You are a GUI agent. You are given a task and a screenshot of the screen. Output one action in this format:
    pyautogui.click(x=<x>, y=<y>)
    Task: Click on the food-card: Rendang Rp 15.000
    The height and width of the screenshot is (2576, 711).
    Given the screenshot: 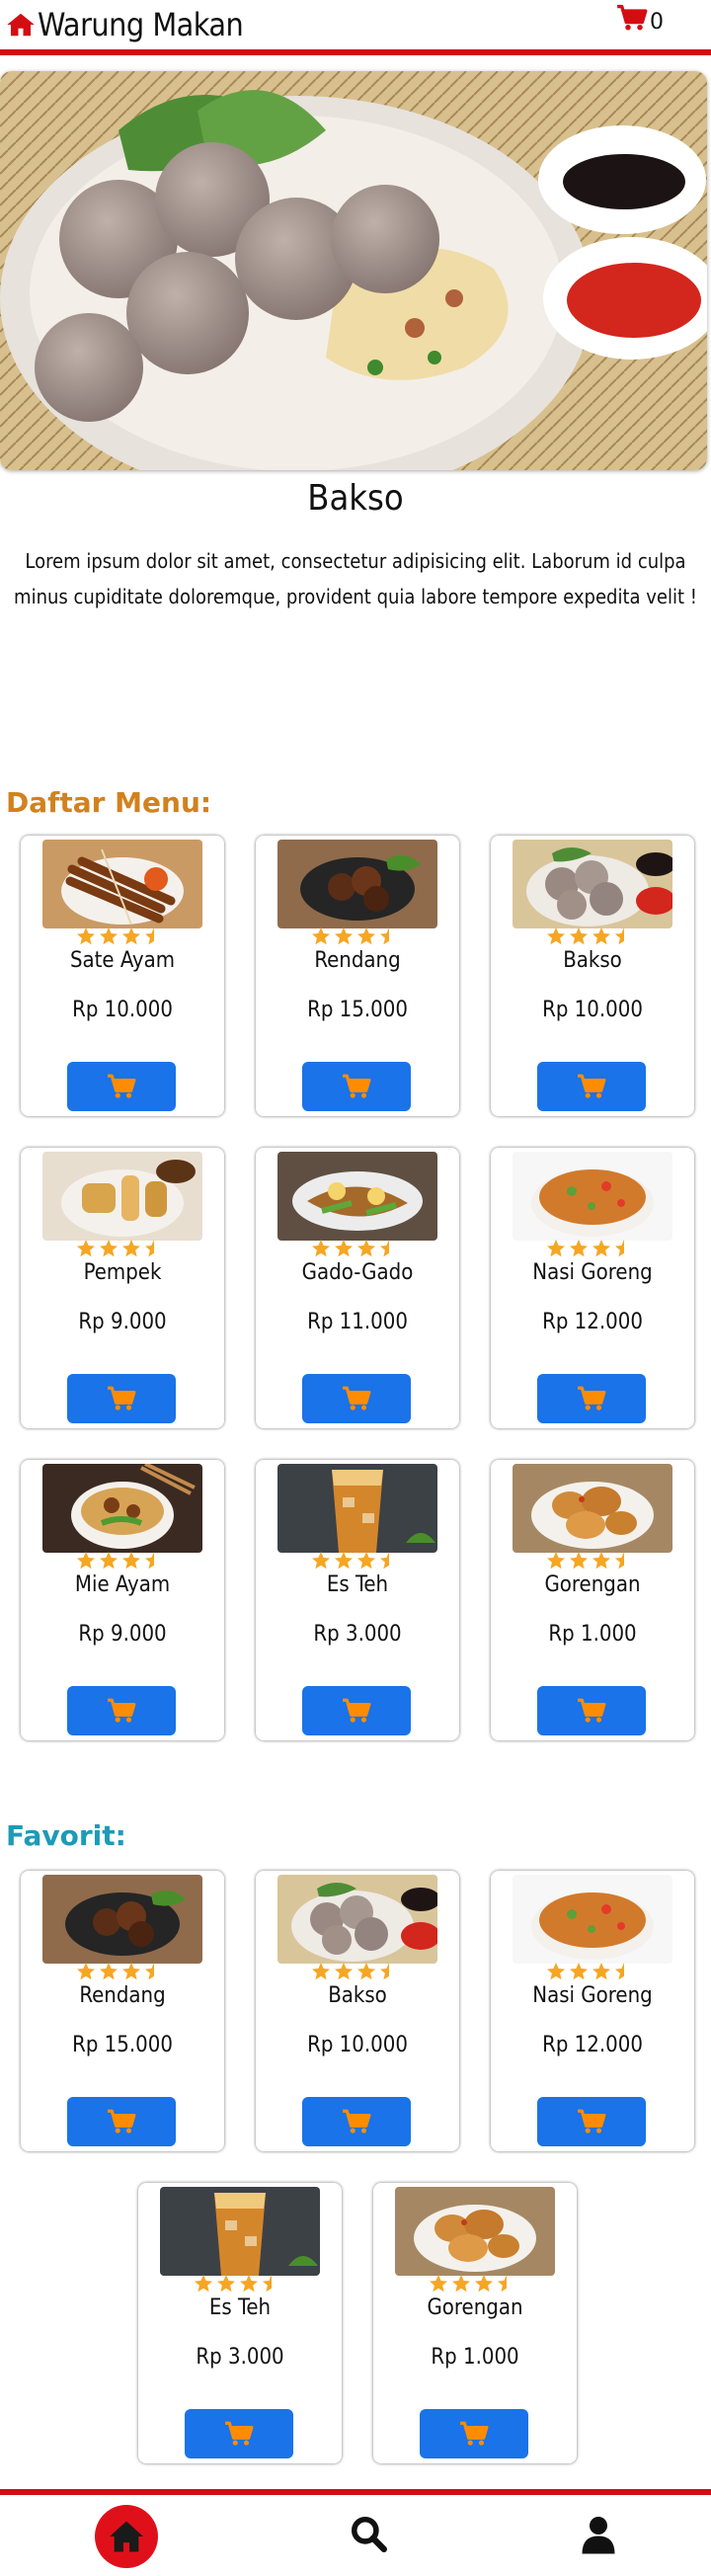 What is the action you would take?
    pyautogui.click(x=357, y=976)
    